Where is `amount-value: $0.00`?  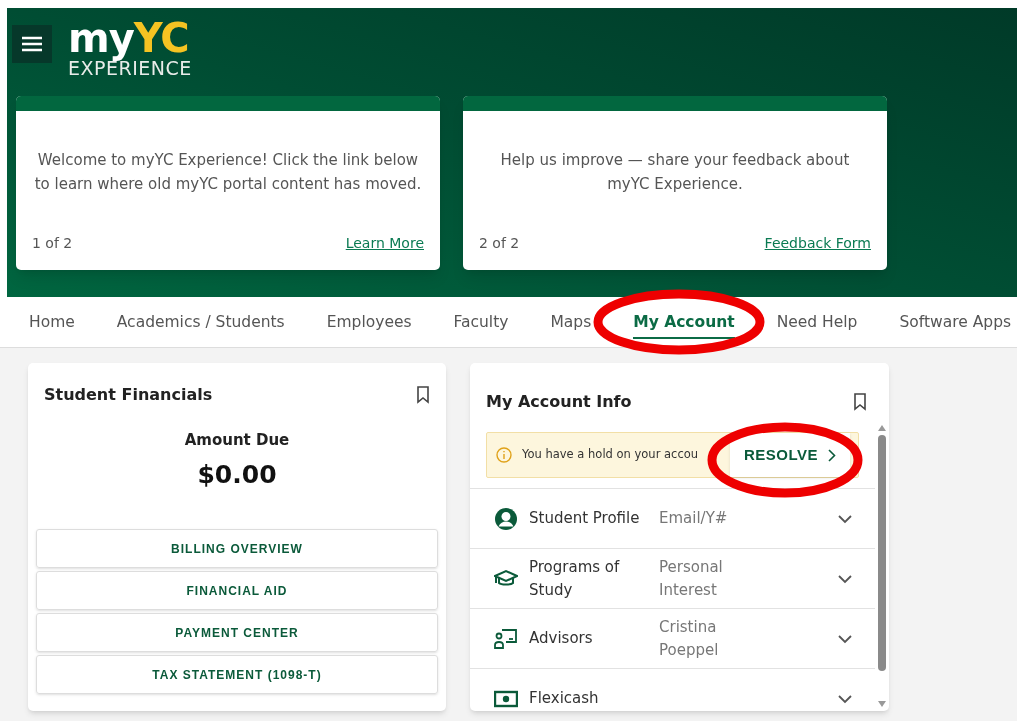 amount-value: $0.00 is located at coordinates (237, 474).